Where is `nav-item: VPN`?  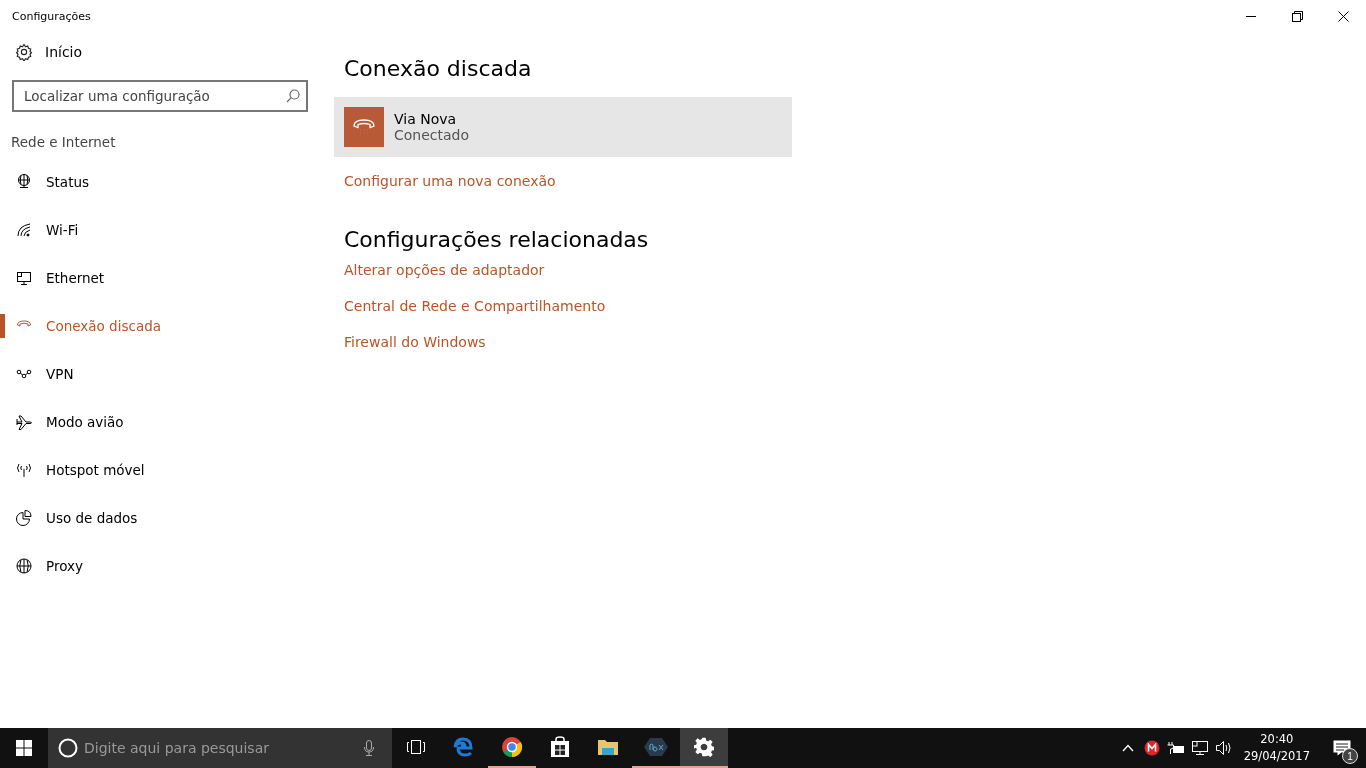
nav-item: VPN is located at coordinates (160, 374).